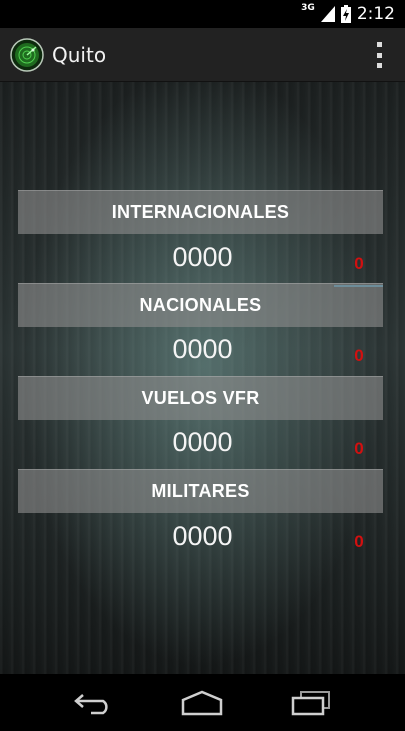  I want to click on app-title: Quito, so click(79, 54).